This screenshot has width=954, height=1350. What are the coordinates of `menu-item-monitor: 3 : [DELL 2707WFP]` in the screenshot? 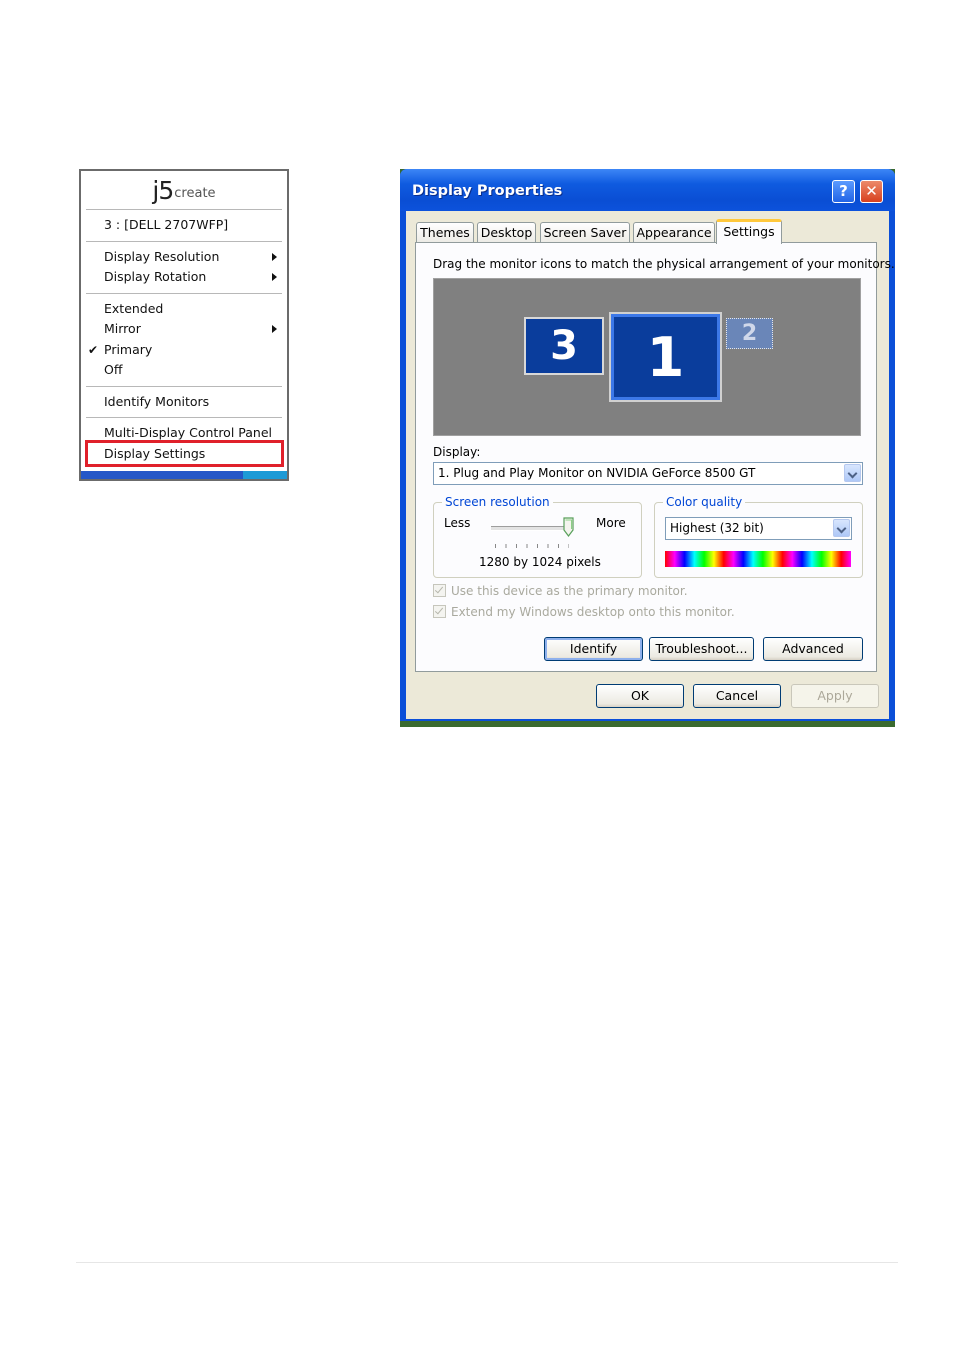 It's located at (184, 225).